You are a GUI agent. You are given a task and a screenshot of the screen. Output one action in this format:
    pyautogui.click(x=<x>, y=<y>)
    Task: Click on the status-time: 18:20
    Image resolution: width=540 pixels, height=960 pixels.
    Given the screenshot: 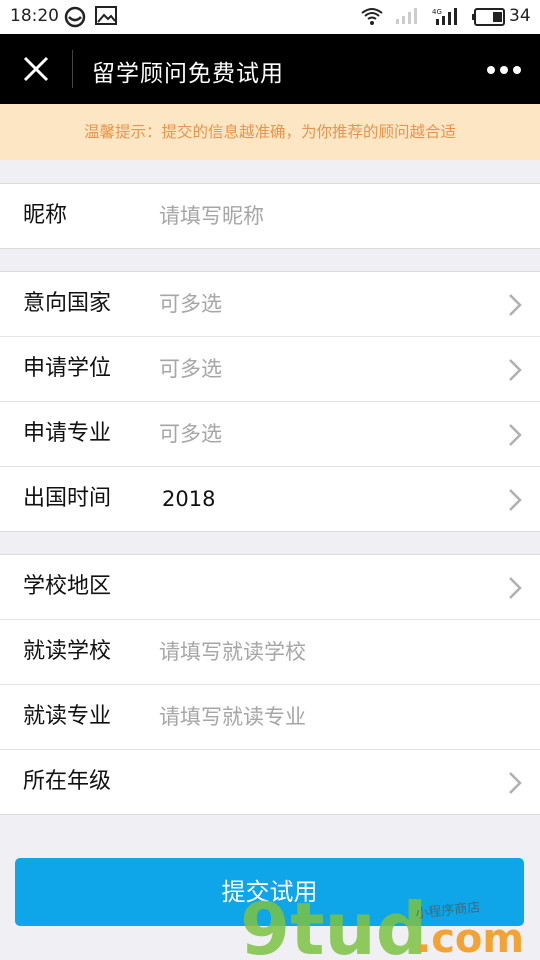 What is the action you would take?
    pyautogui.click(x=34, y=16)
    